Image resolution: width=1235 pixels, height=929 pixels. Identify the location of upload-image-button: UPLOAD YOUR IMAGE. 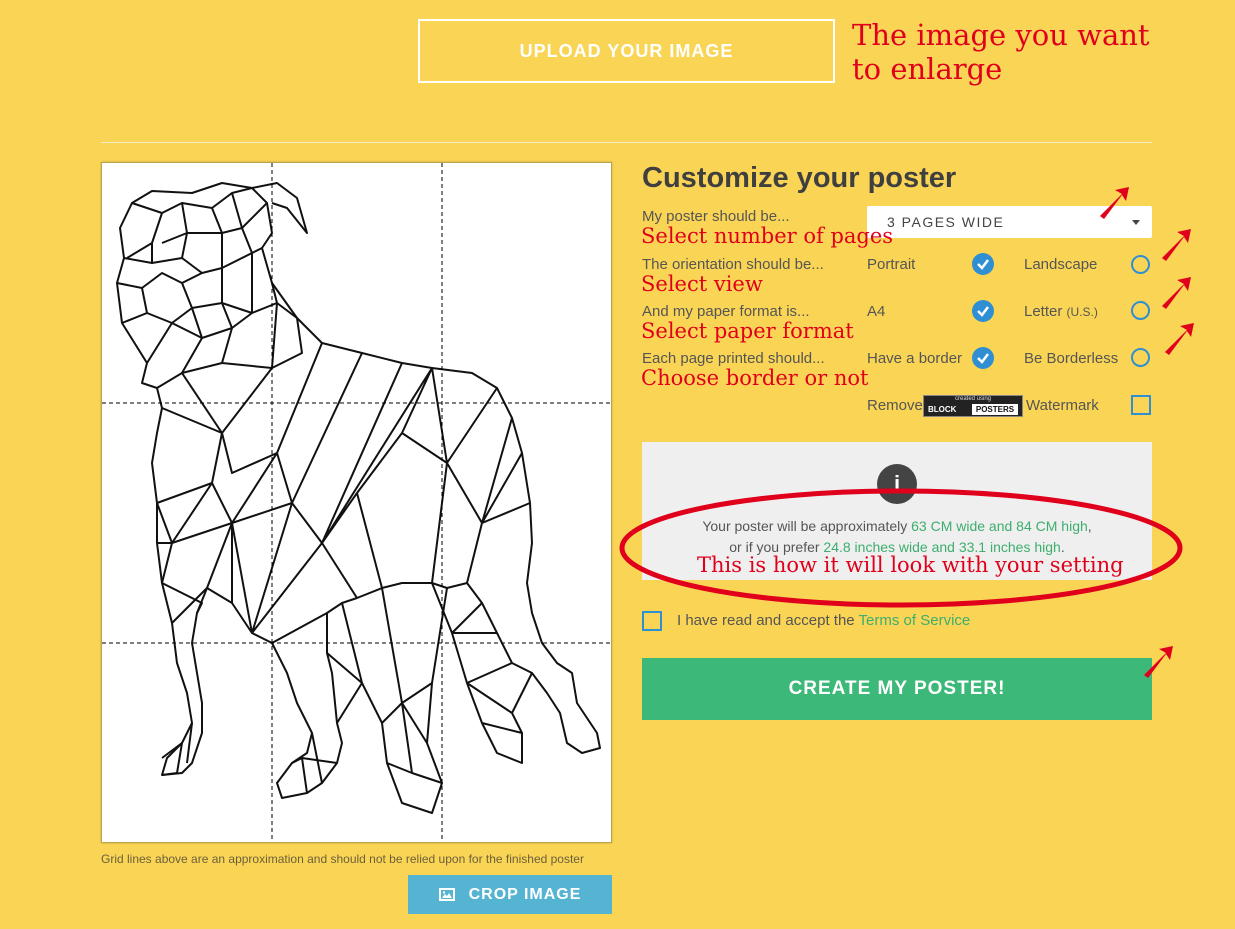
(626, 51).